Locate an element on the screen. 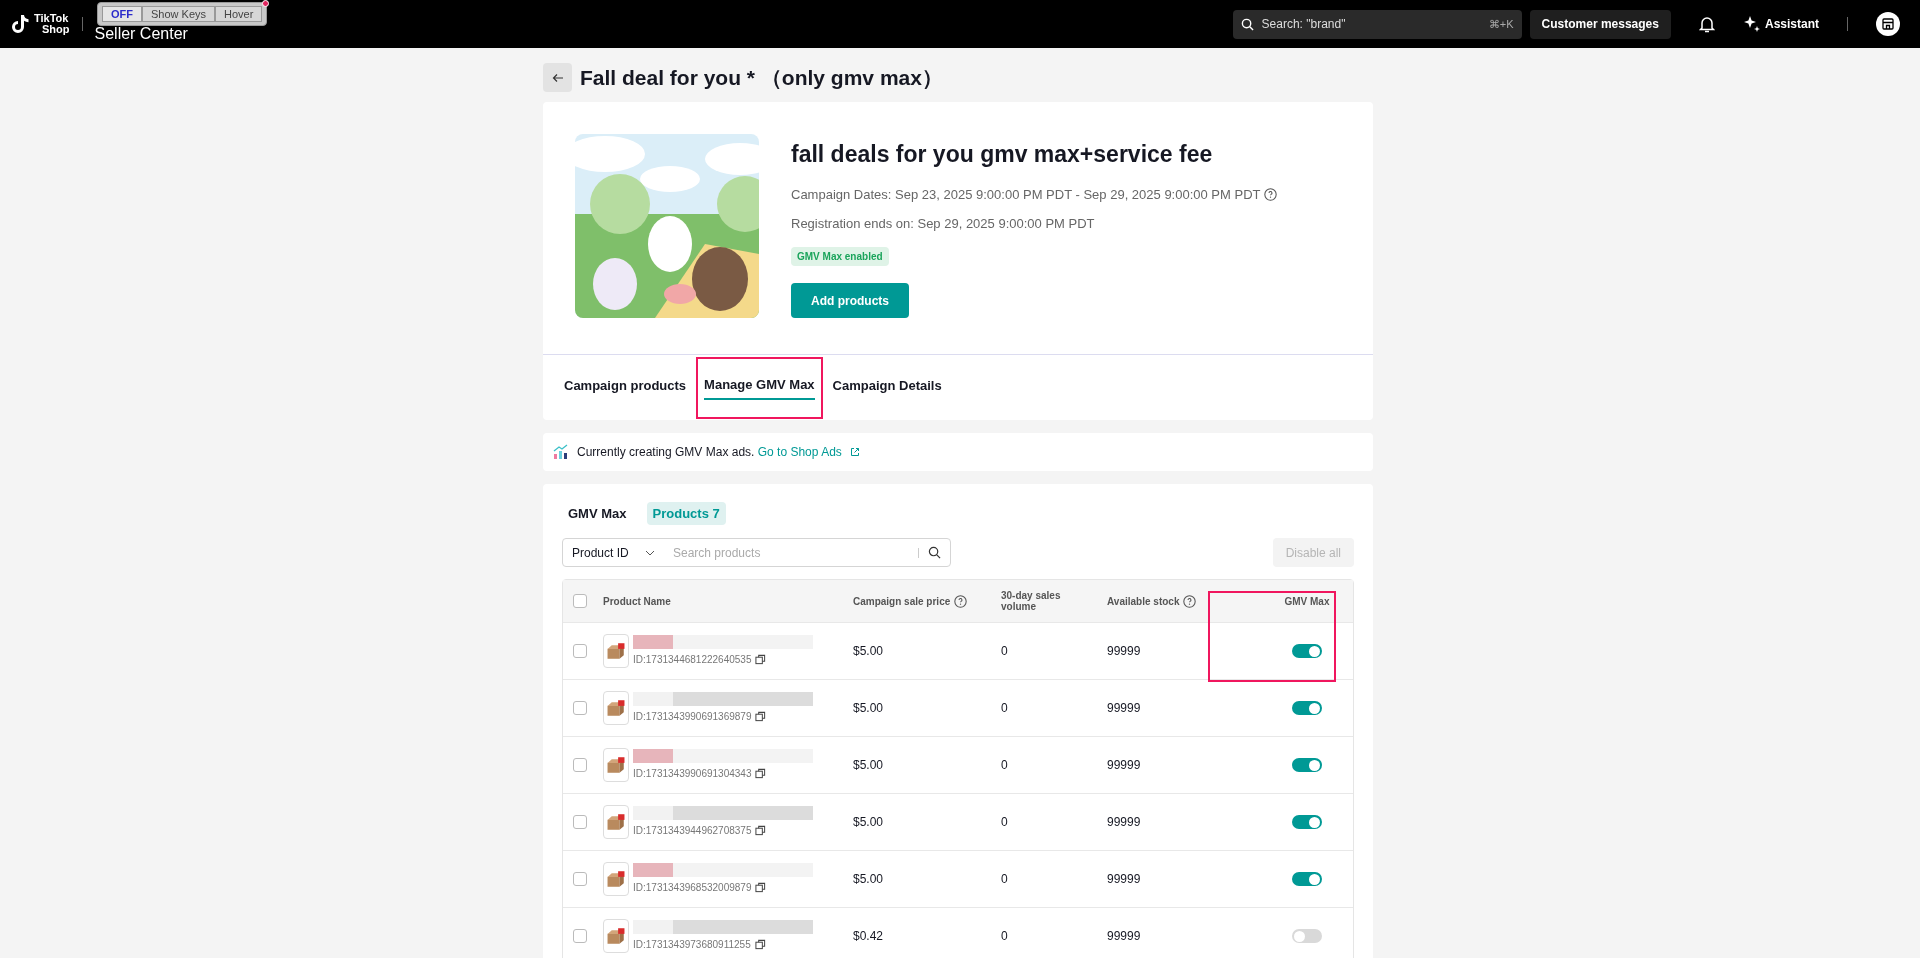 The width and height of the screenshot is (1920, 958). back-button is located at coordinates (557, 78).